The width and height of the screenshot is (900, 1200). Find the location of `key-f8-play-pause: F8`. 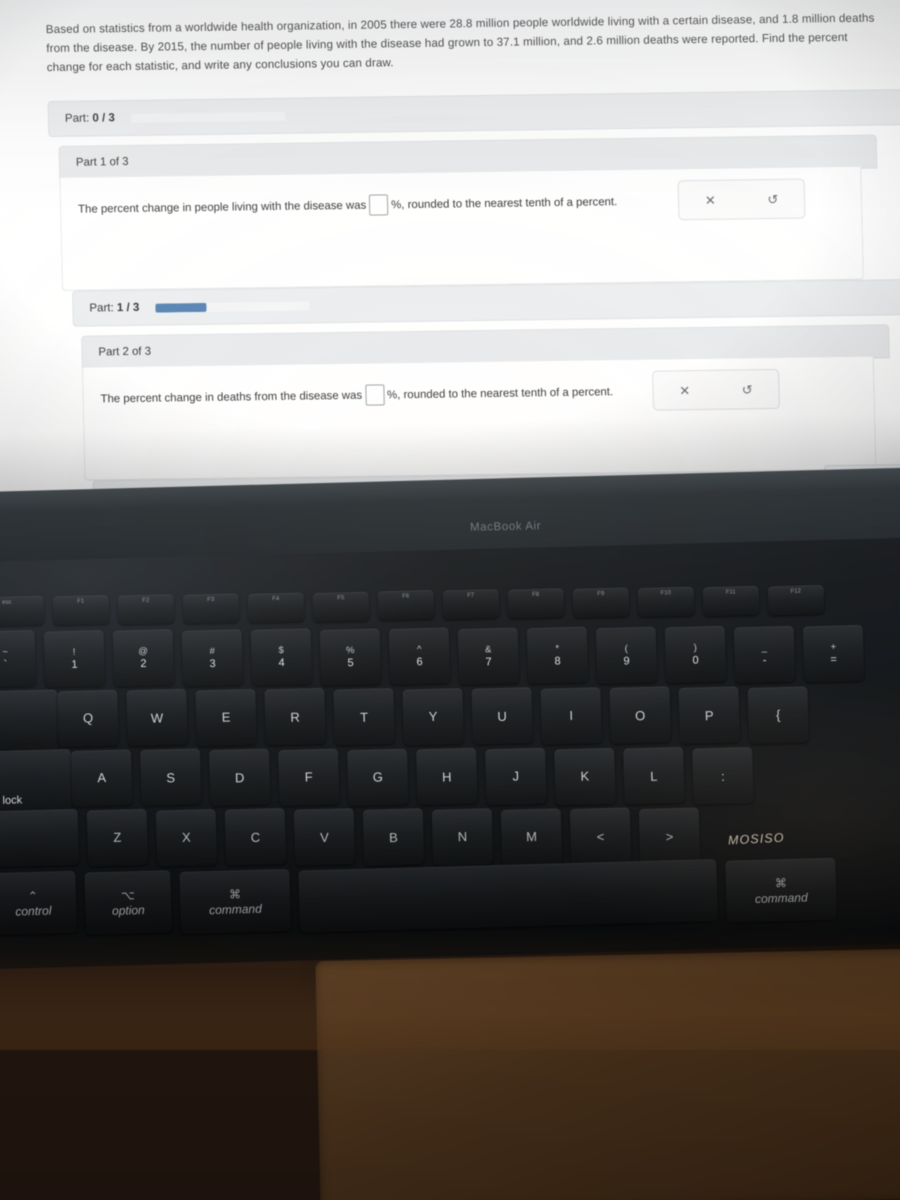

key-f8-play-pause: F8 is located at coordinates (536, 603).